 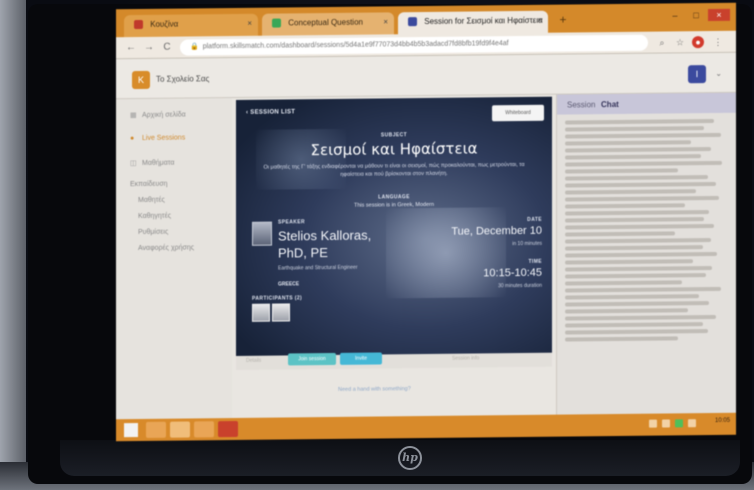 I want to click on avatar: Ι, so click(x=697, y=74).